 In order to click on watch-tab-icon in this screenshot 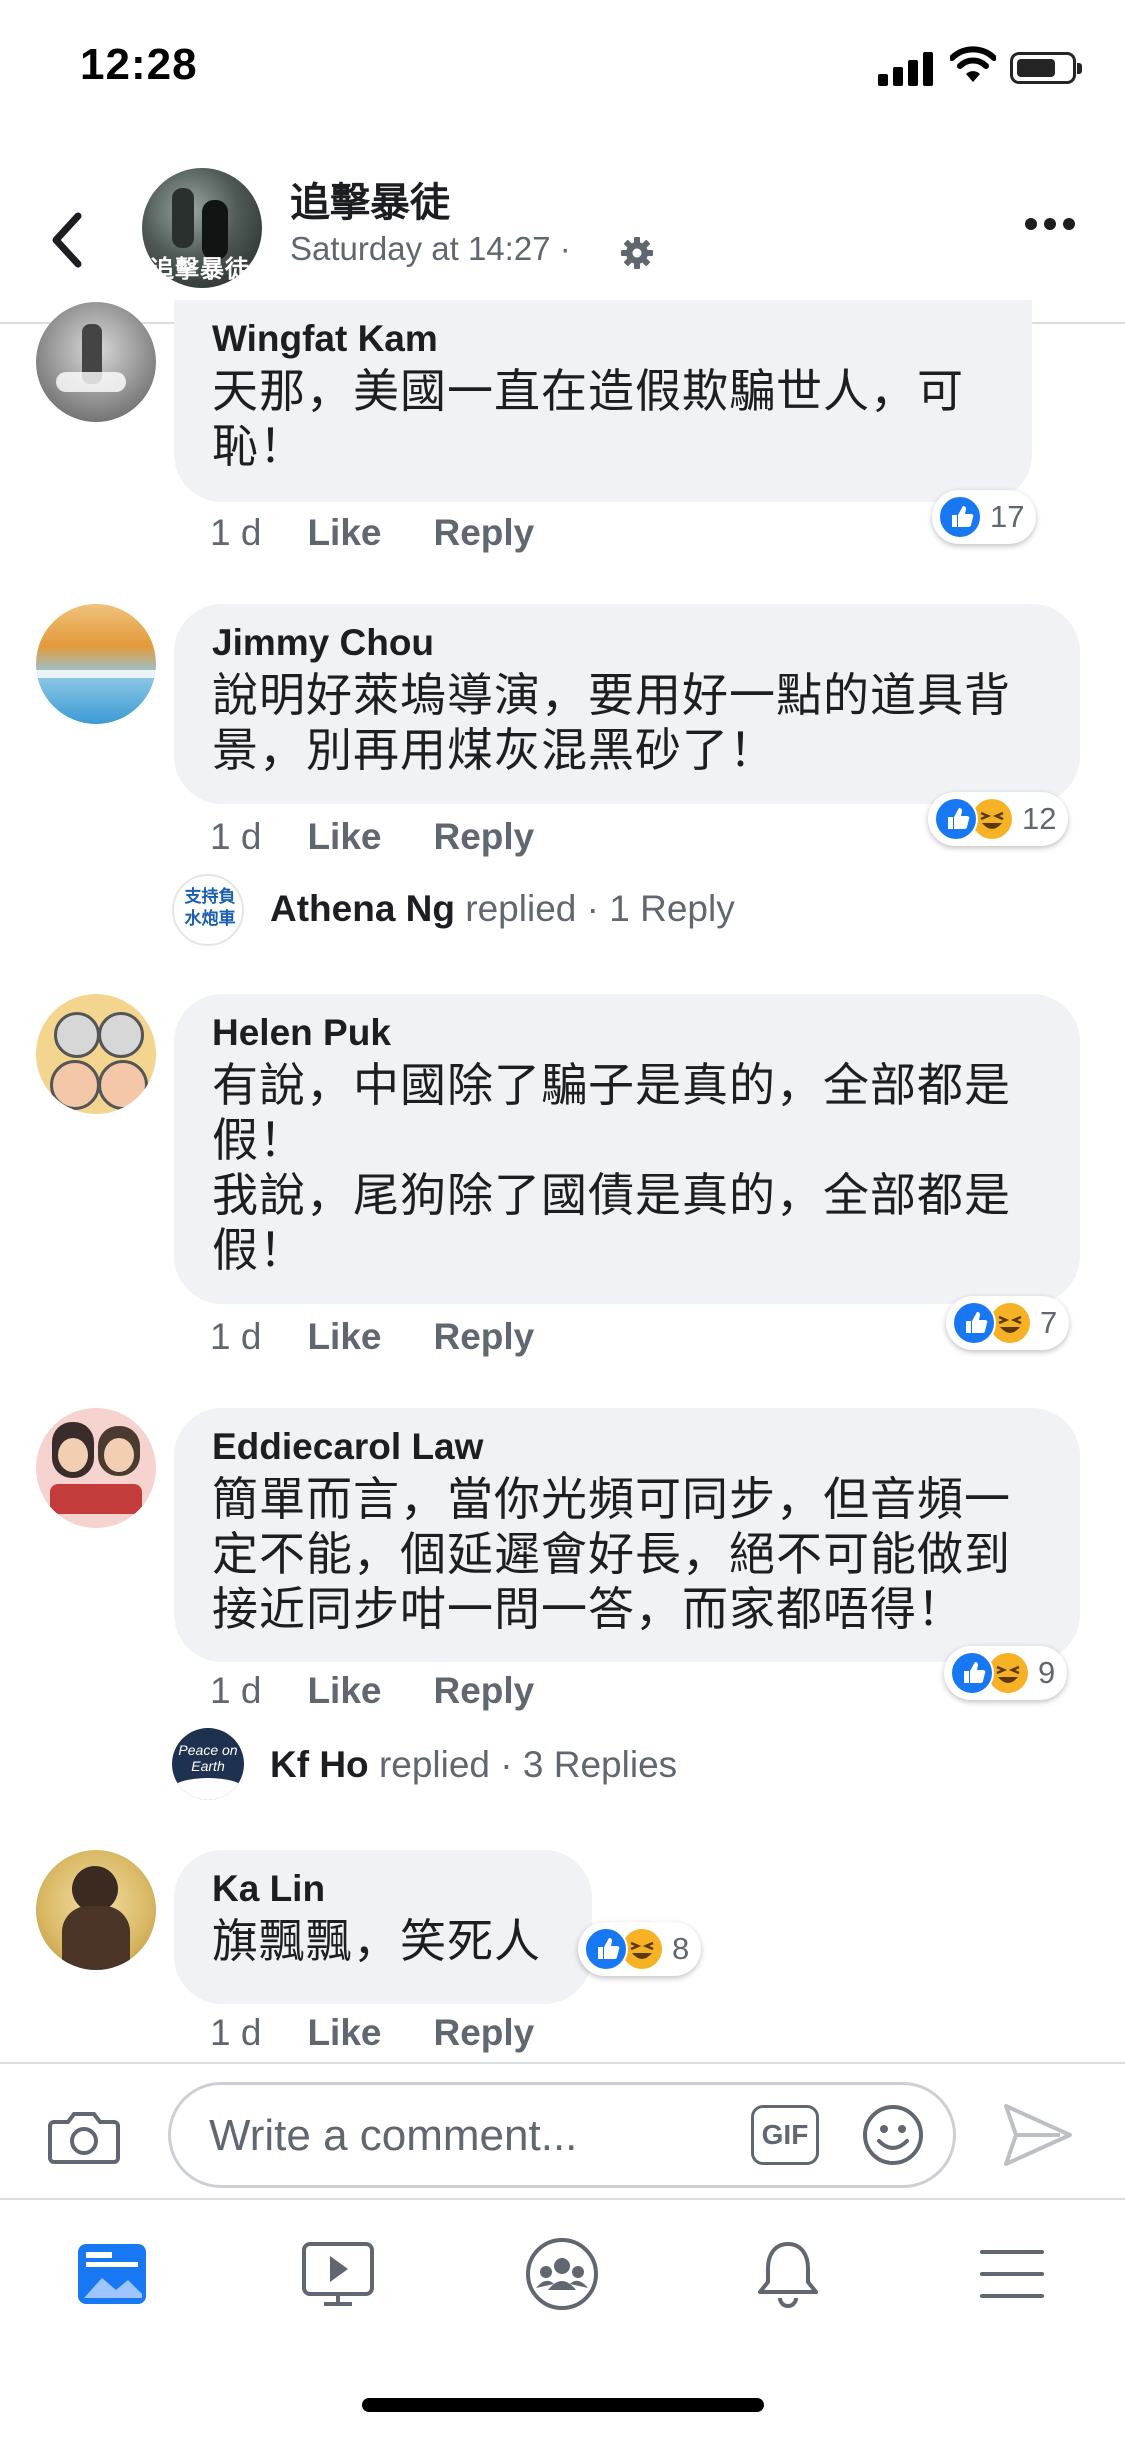, I will do `click(338, 2274)`.